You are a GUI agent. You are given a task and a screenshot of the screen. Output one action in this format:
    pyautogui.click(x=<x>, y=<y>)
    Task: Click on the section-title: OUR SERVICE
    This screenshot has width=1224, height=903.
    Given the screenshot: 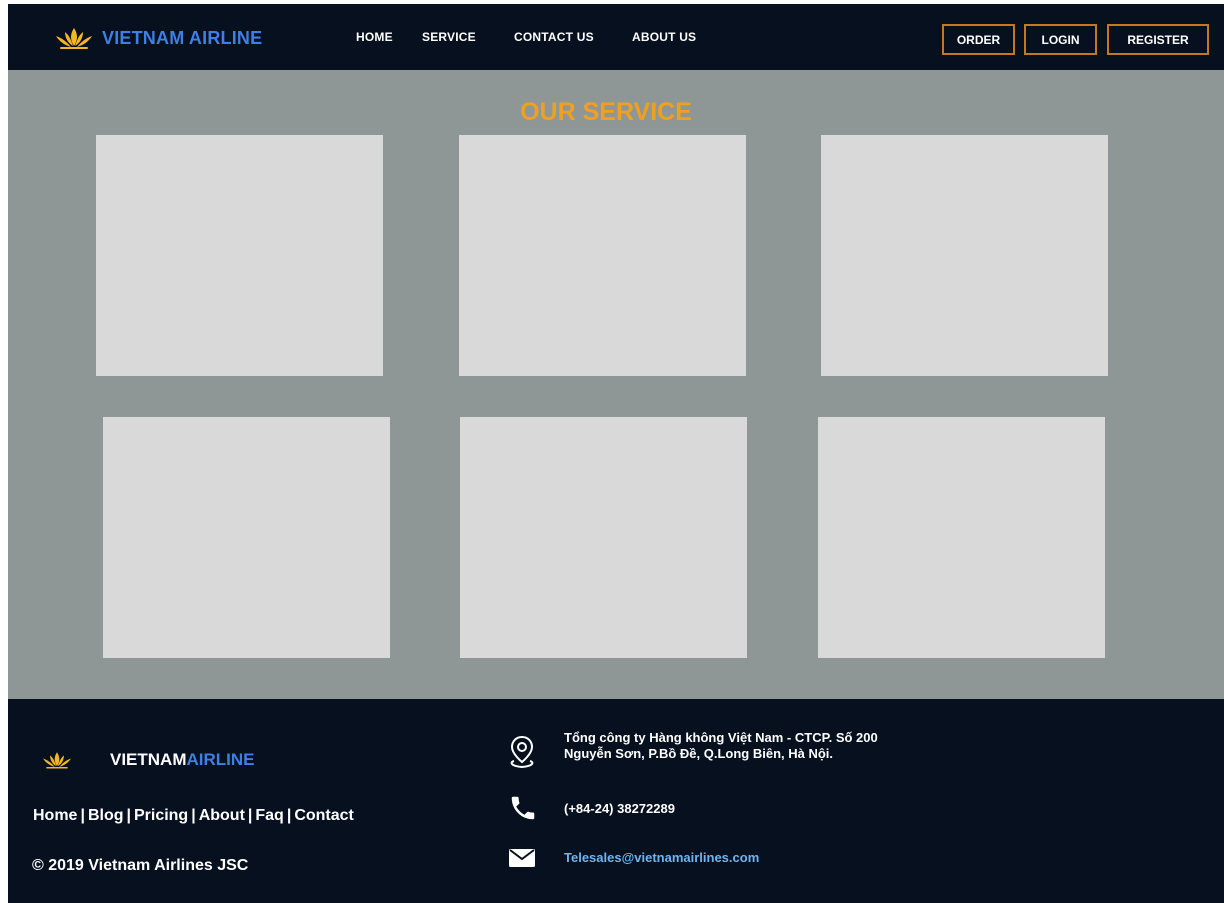 What is the action you would take?
    pyautogui.click(x=606, y=112)
    